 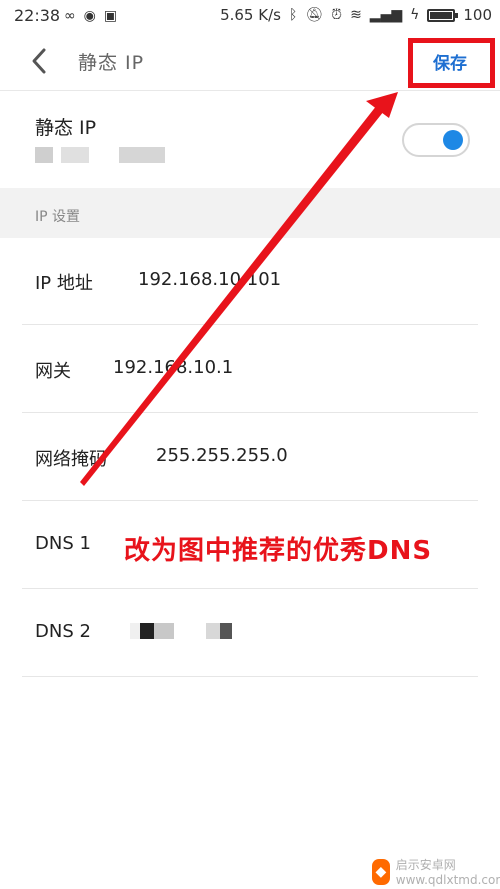 I want to click on annotation-text: 改为图中推荐的优秀DNS, so click(x=278, y=551).